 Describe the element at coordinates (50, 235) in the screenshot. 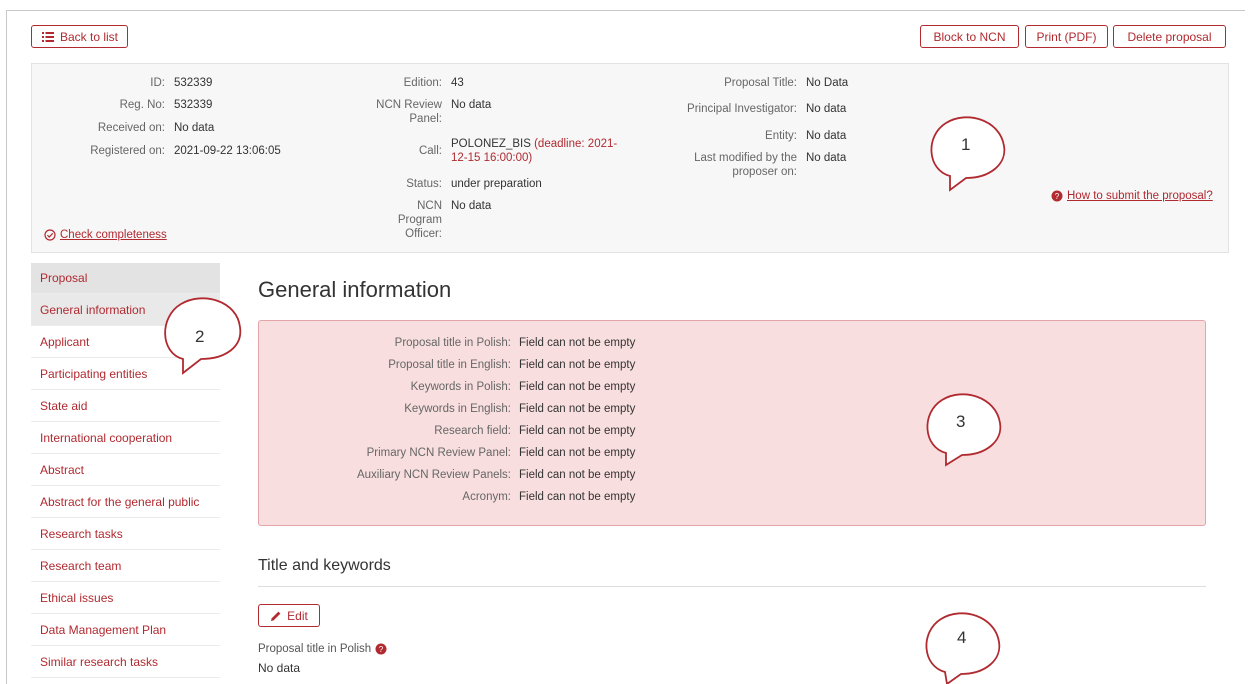

I see `check-circle-icon` at that location.